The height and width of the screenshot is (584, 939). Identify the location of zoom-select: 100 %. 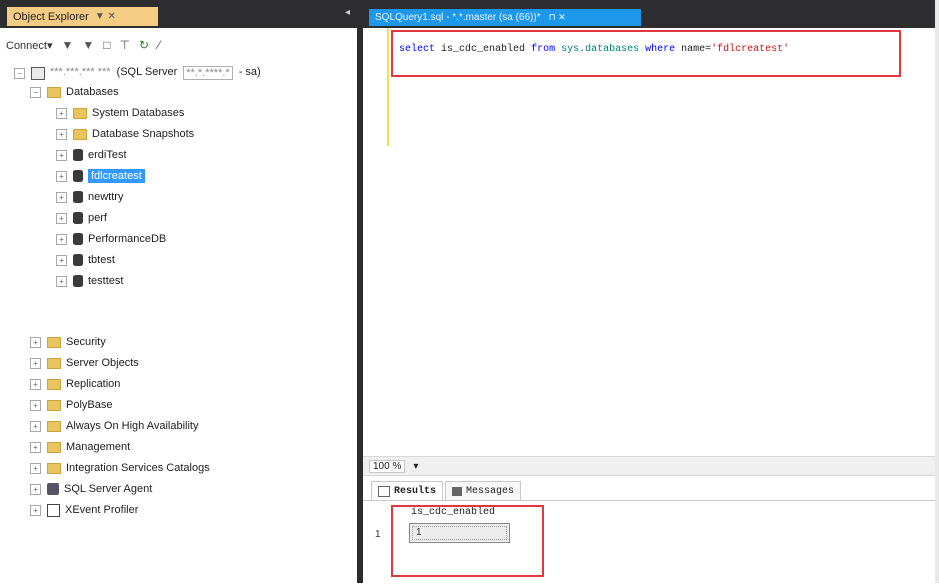
(387, 466).